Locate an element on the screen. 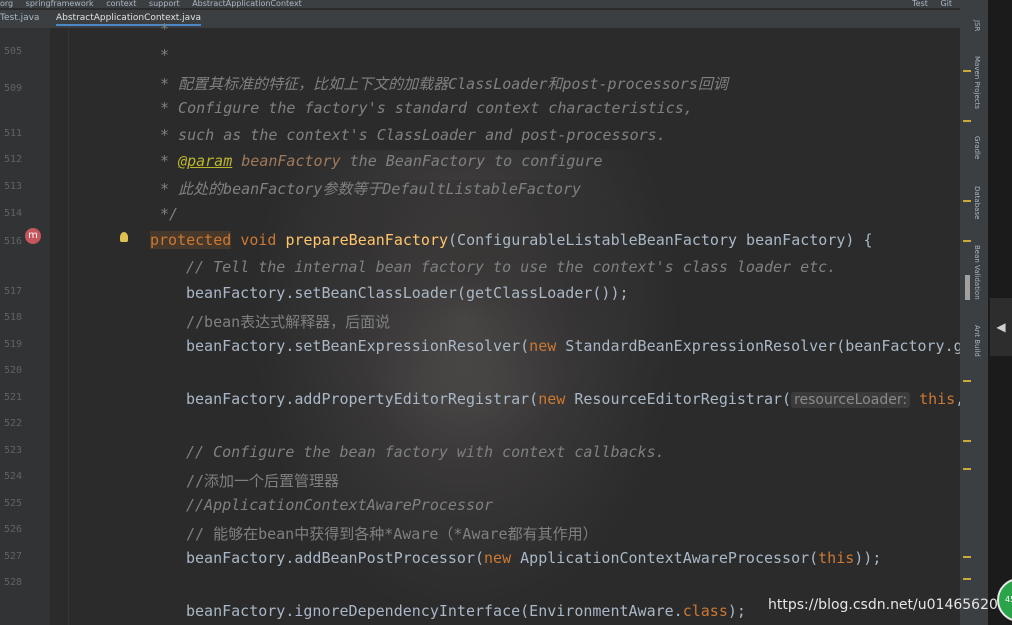 This screenshot has width=1012, height=625. line-number: 509 is located at coordinates (13, 88).